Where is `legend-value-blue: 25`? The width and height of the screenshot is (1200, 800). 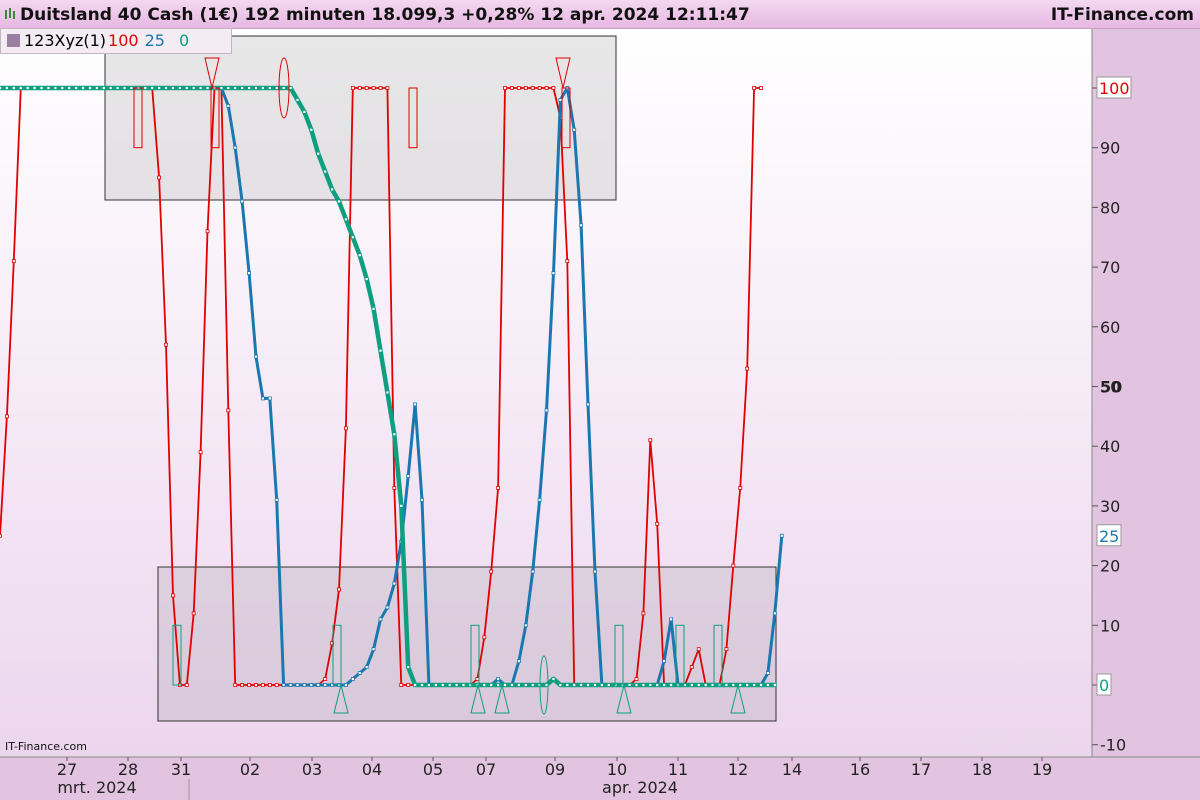 legend-value-blue: 25 is located at coordinates (154, 40).